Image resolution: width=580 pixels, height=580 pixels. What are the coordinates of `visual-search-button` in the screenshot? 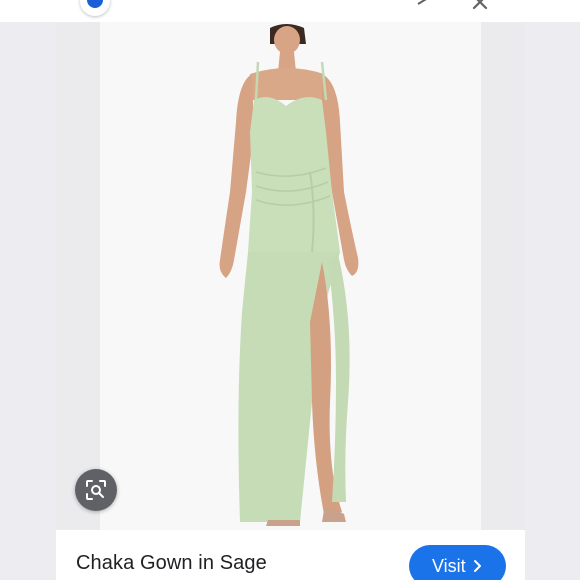 It's located at (96, 490).